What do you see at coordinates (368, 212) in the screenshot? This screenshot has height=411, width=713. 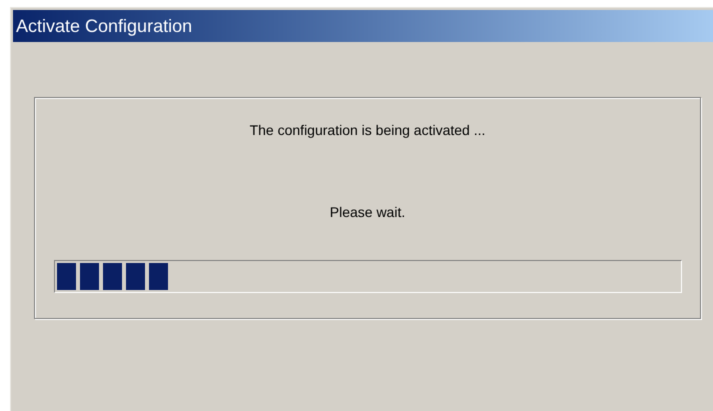 I see `wait-message: Please wait.` at bounding box center [368, 212].